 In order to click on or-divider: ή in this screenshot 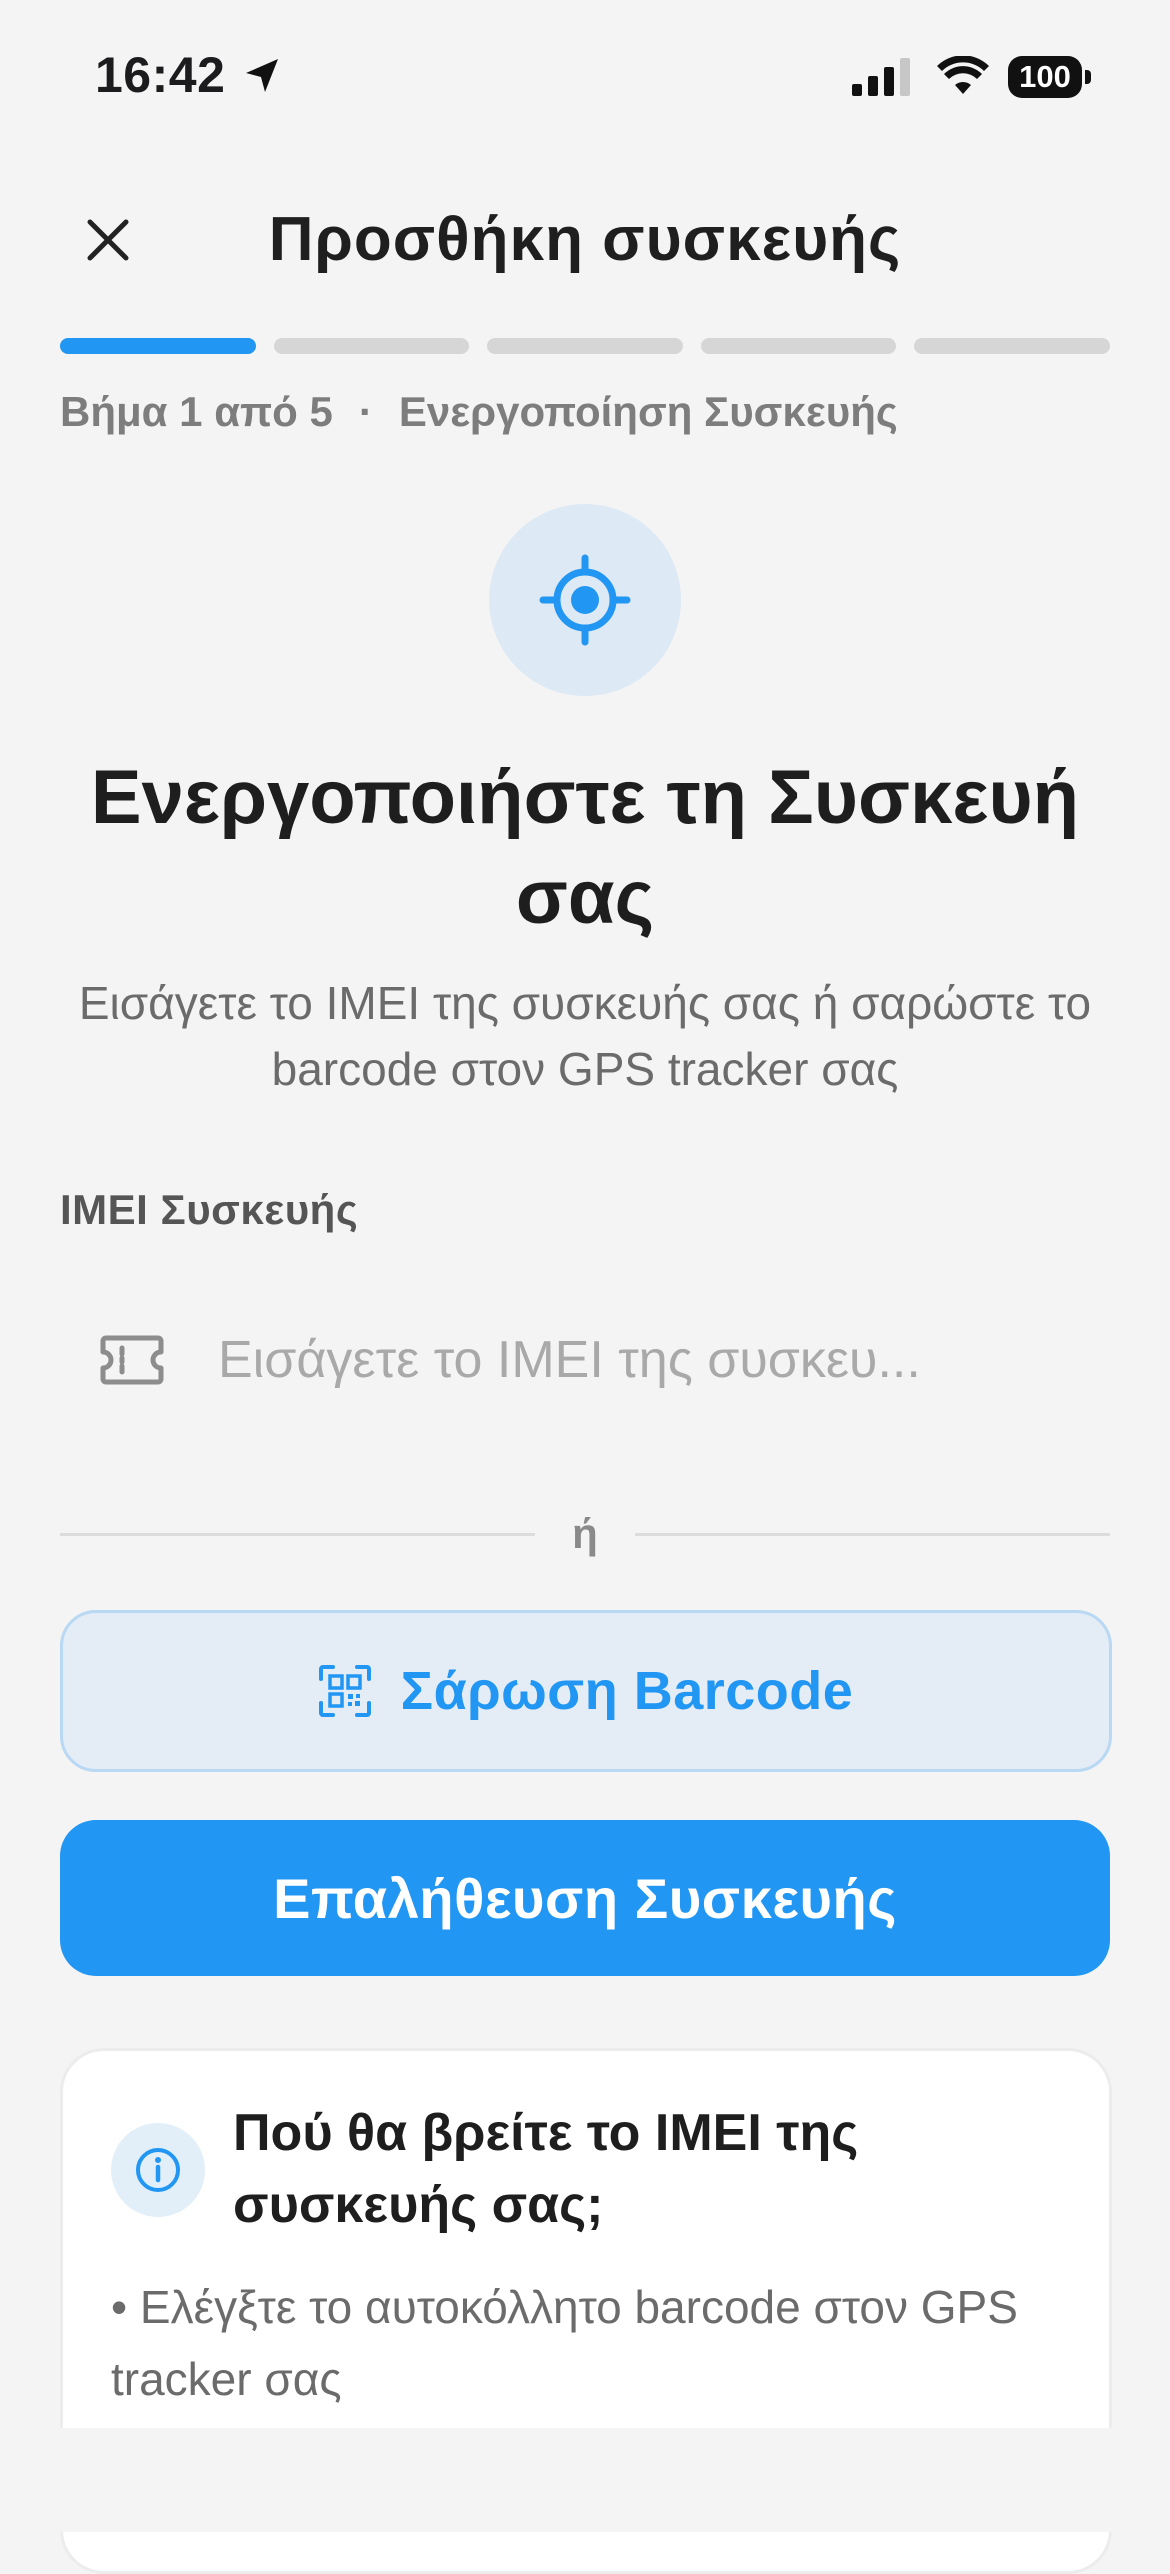, I will do `click(585, 1534)`.